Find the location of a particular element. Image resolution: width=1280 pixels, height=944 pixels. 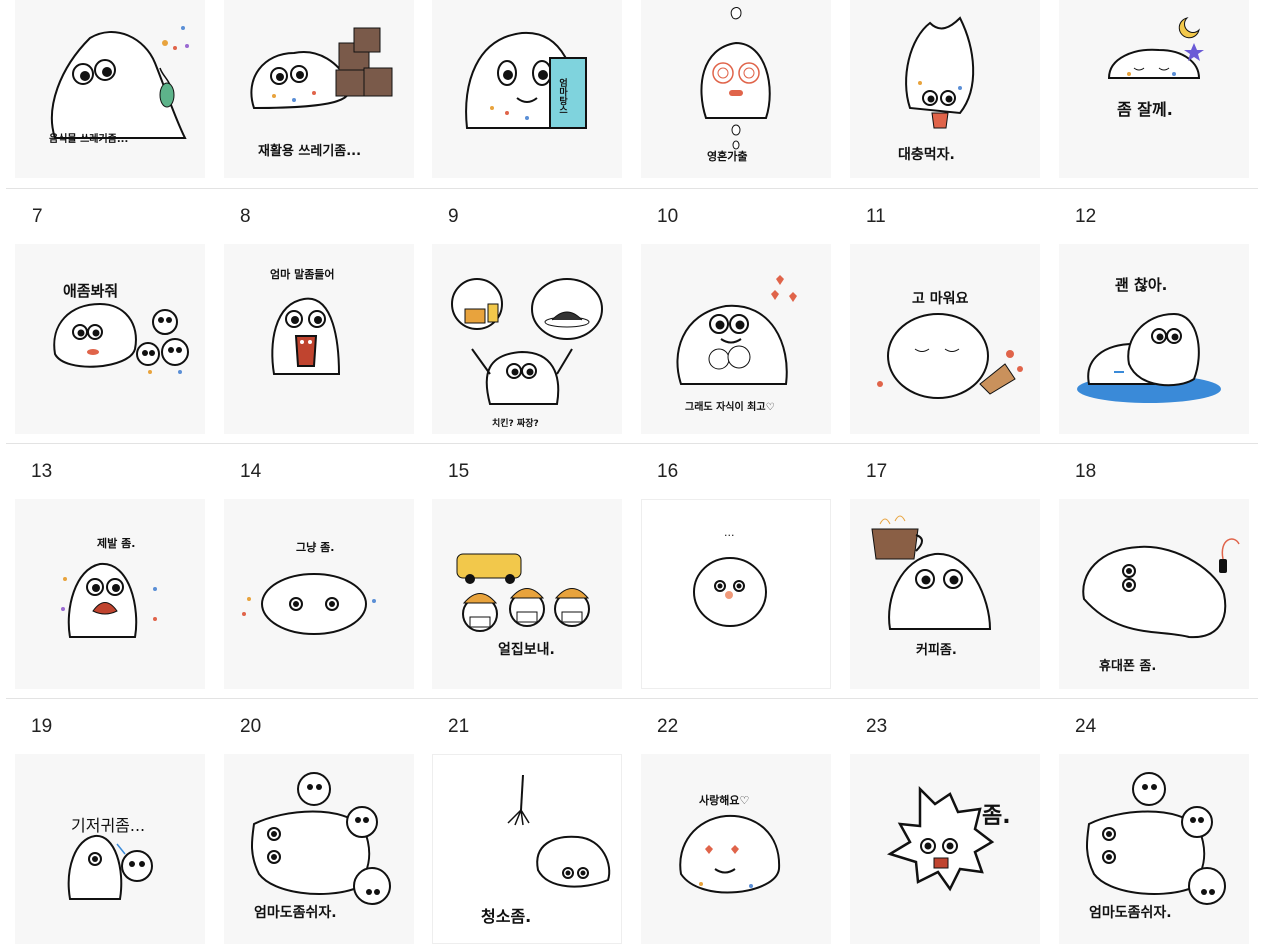

sticker-image: 좀. is located at coordinates (945, 849).